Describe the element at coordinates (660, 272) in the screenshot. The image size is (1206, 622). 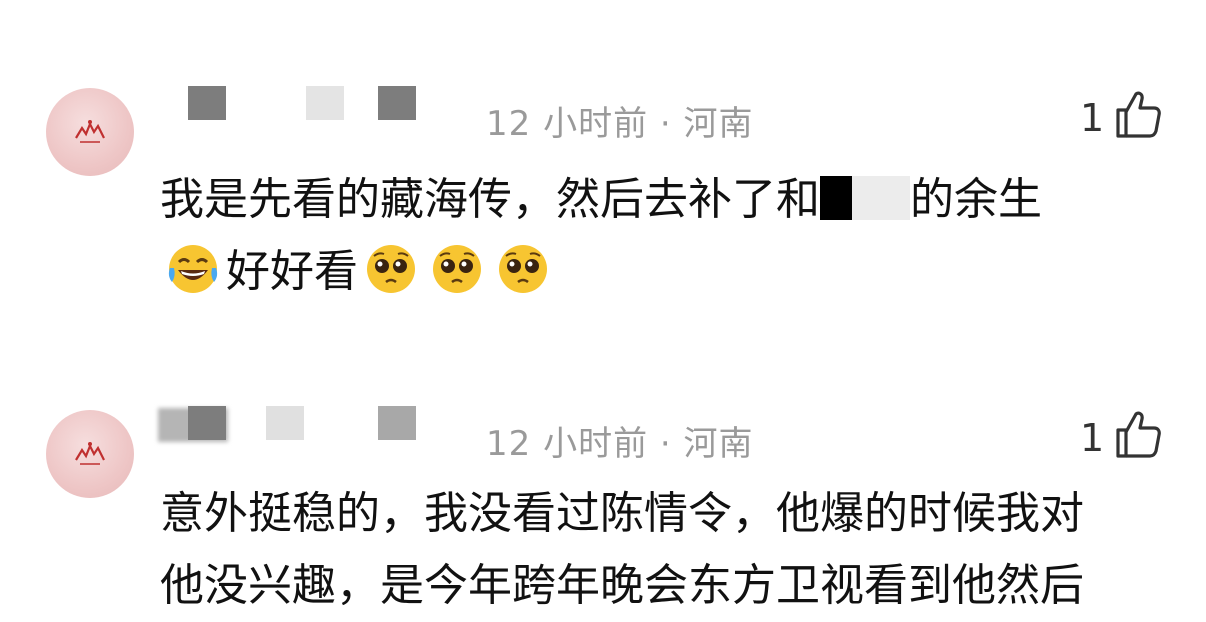
I see `comment-line: 好好看` at that location.